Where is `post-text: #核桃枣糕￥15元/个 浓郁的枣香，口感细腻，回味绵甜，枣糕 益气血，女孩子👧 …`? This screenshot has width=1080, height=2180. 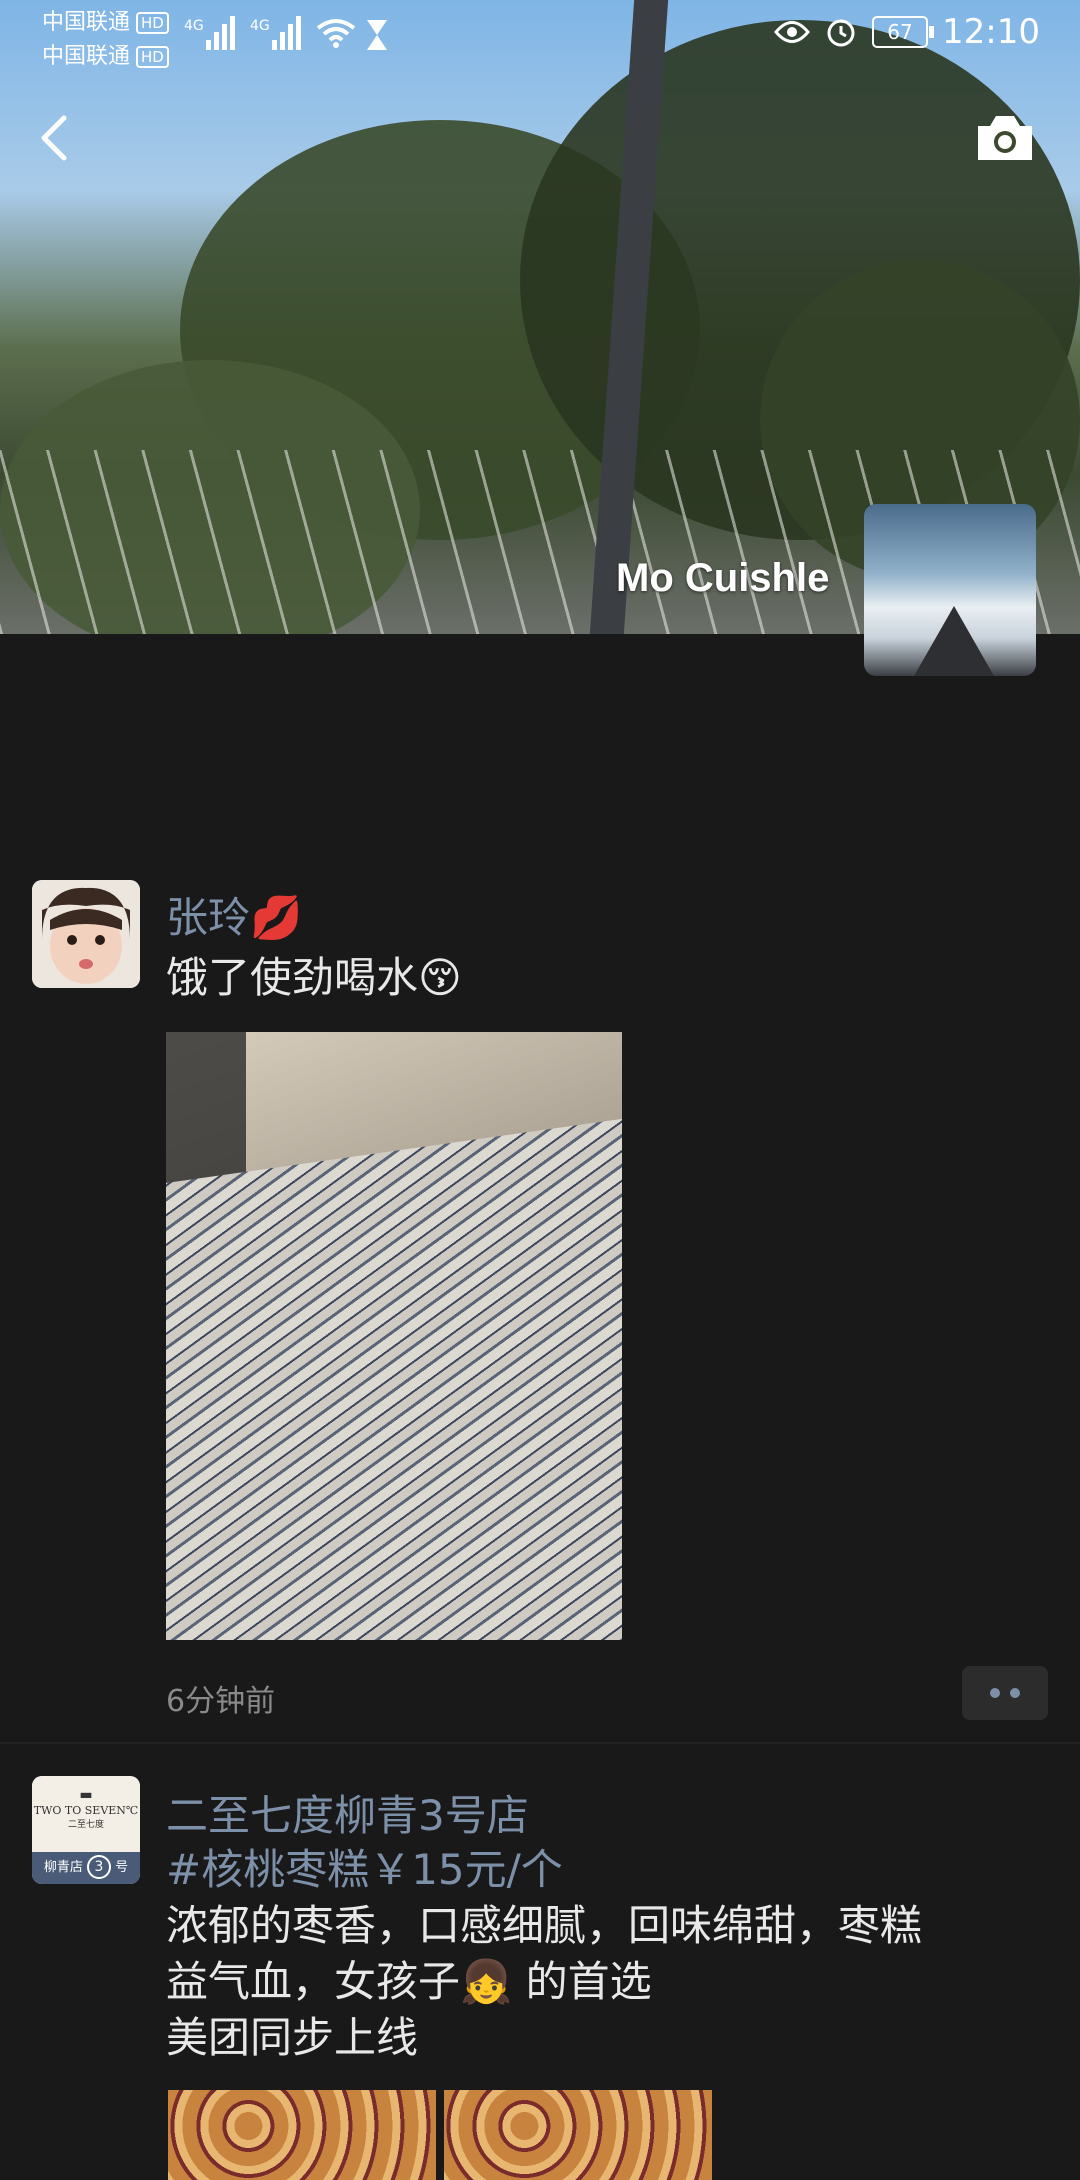 post-text: #核桃枣糕￥15元/个 浓郁的枣香，口感细腻，回味绵甜，枣糕 益气血，女孩子👧 … is located at coordinates (596, 1954).